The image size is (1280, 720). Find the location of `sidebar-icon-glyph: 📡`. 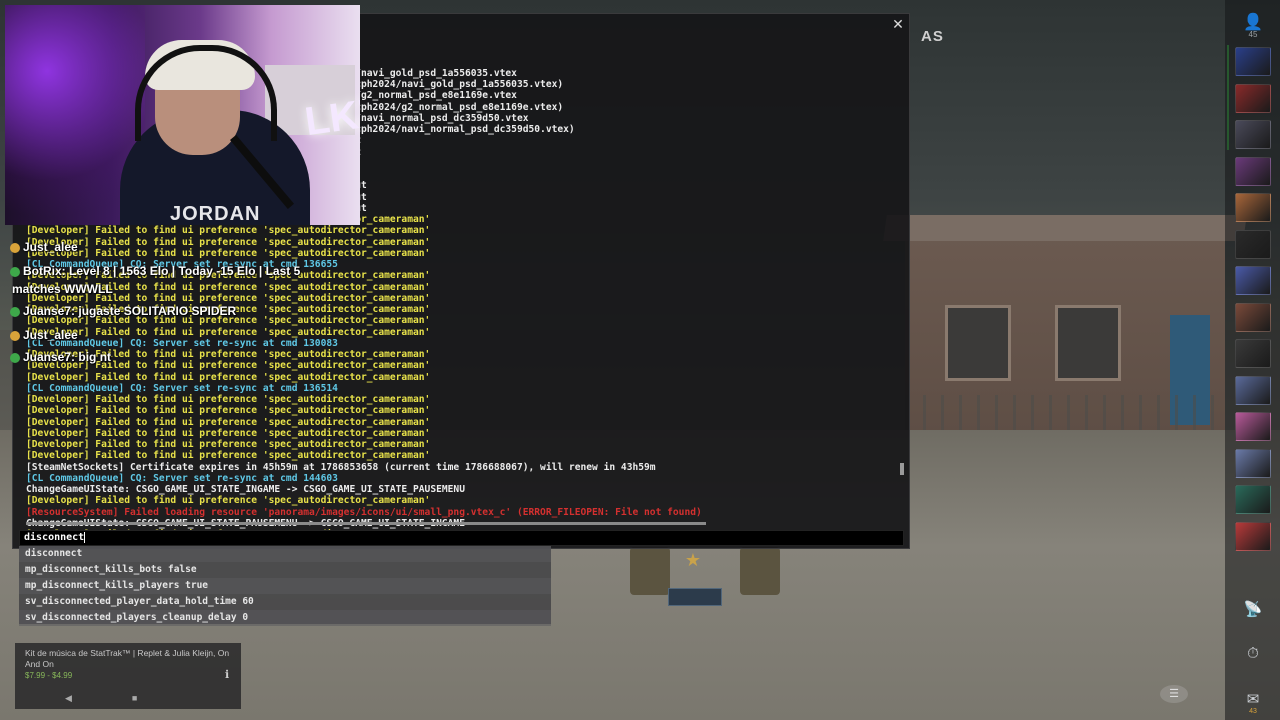

sidebar-icon-glyph: 📡 is located at coordinates (1253, 609).